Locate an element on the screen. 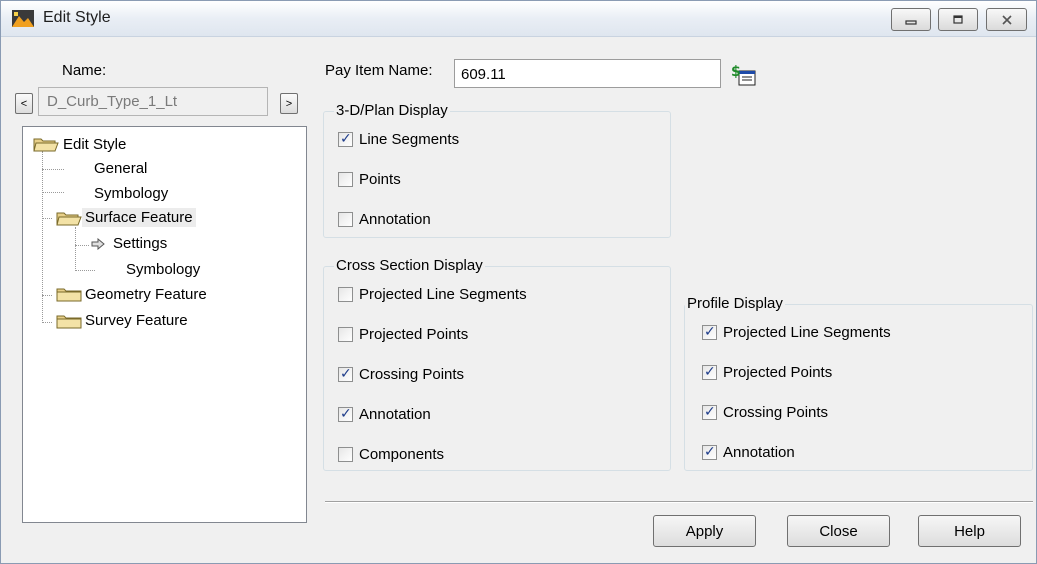 This screenshot has height=564, width=1037. previous-style-button: < is located at coordinates (24, 103).